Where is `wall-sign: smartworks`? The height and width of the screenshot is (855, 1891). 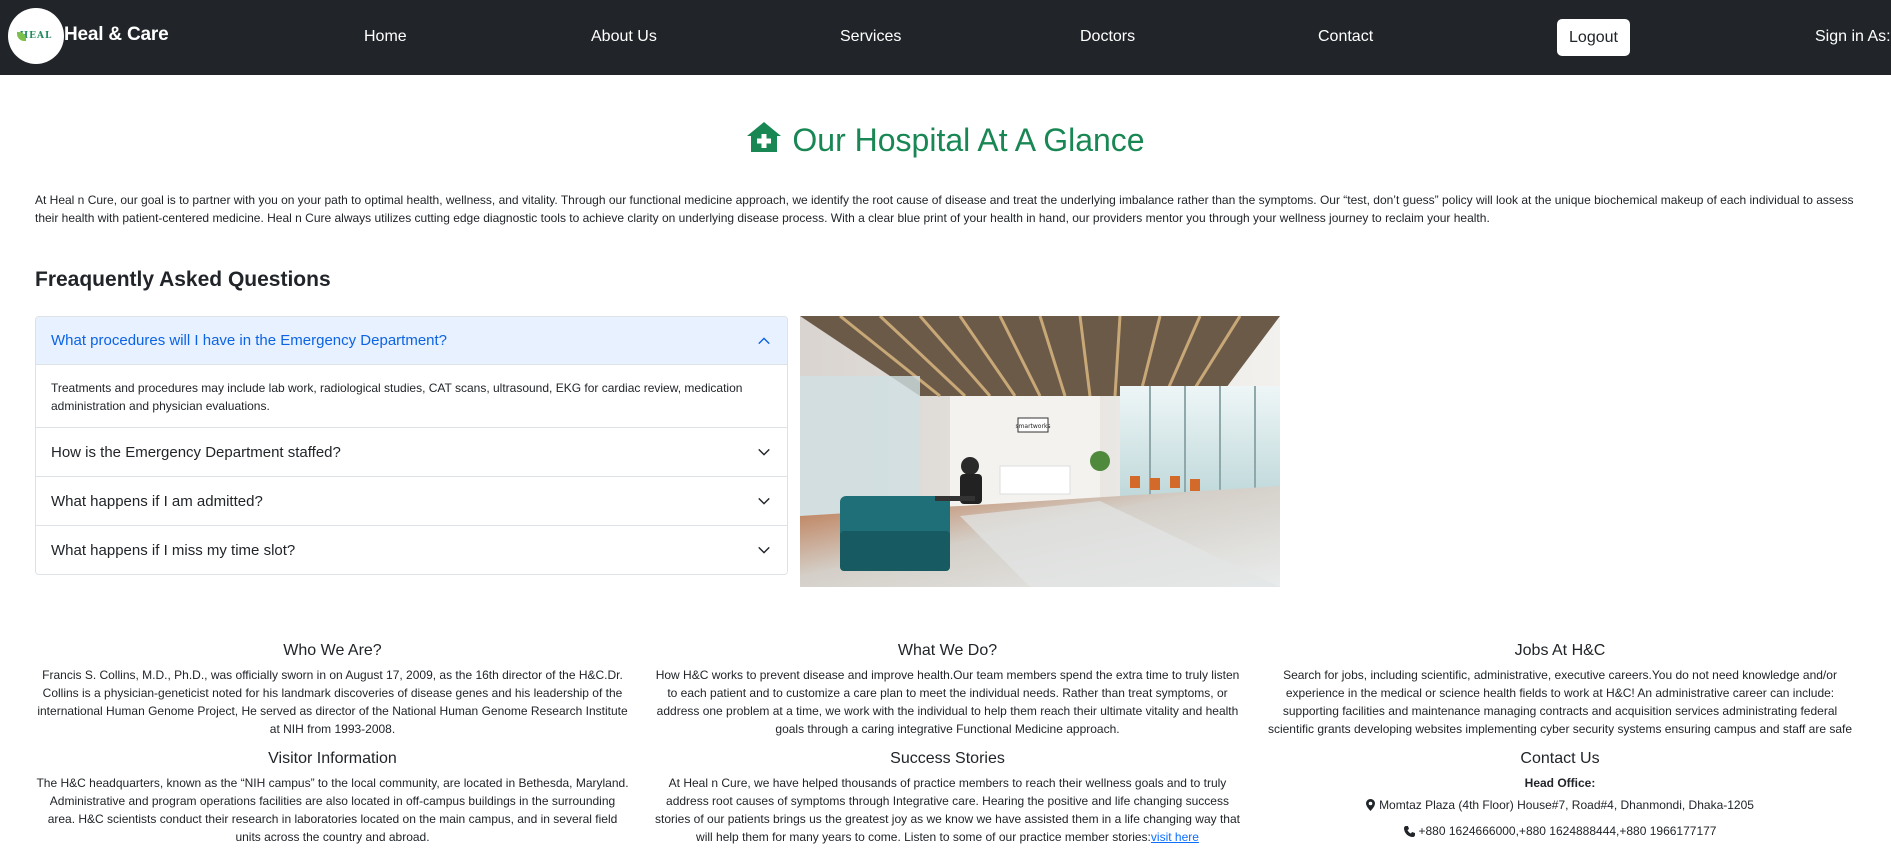 wall-sign: smartworks is located at coordinates (1032, 426).